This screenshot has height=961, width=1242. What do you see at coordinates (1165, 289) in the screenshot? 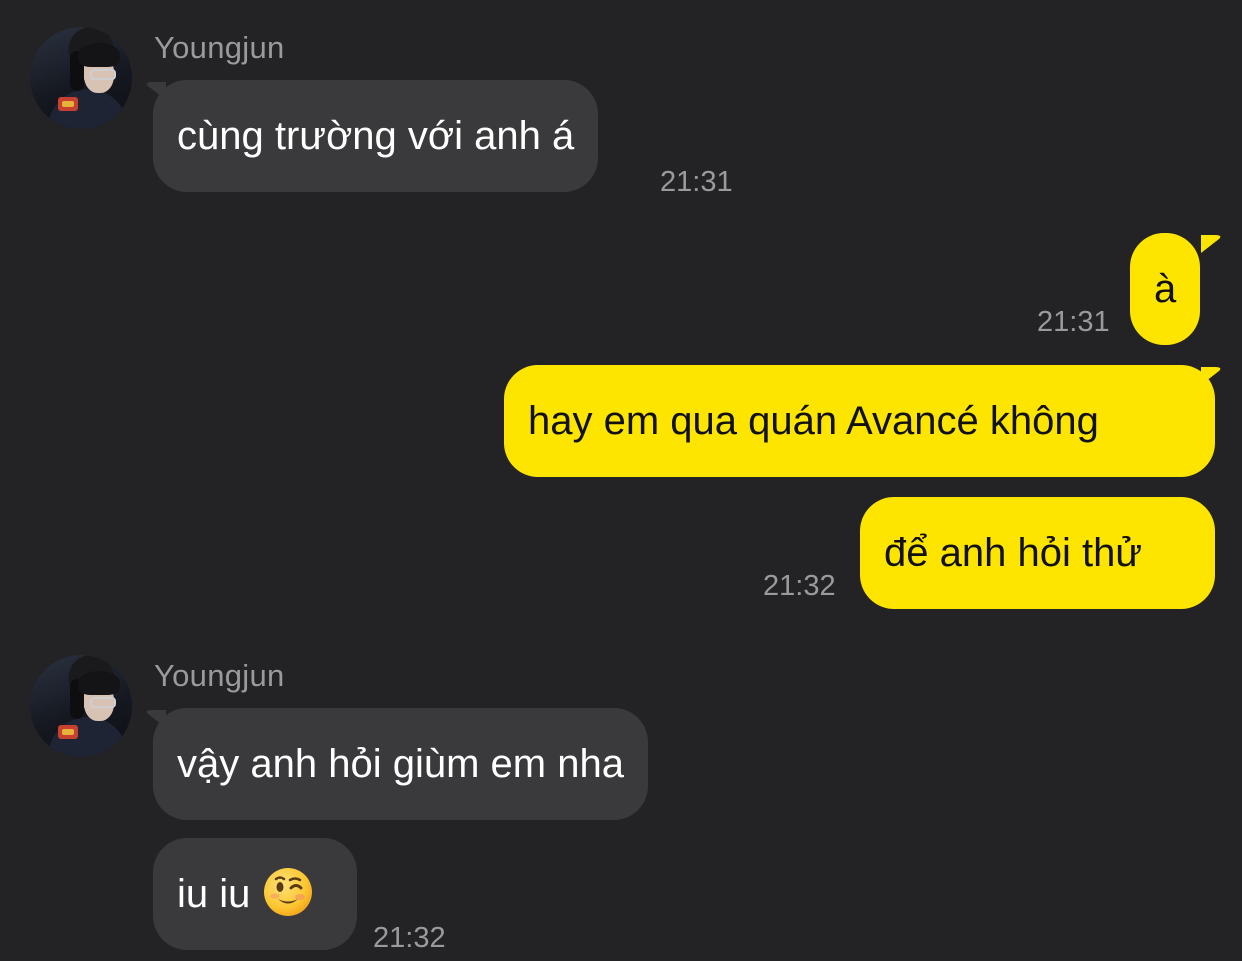
I see `message-bubble: à` at bounding box center [1165, 289].